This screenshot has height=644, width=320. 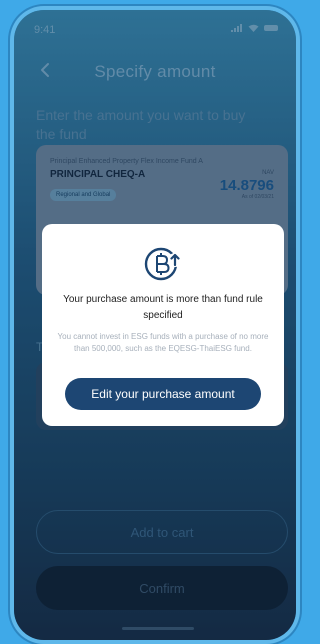 I want to click on baht-coin-upload-icon, so click(x=163, y=264).